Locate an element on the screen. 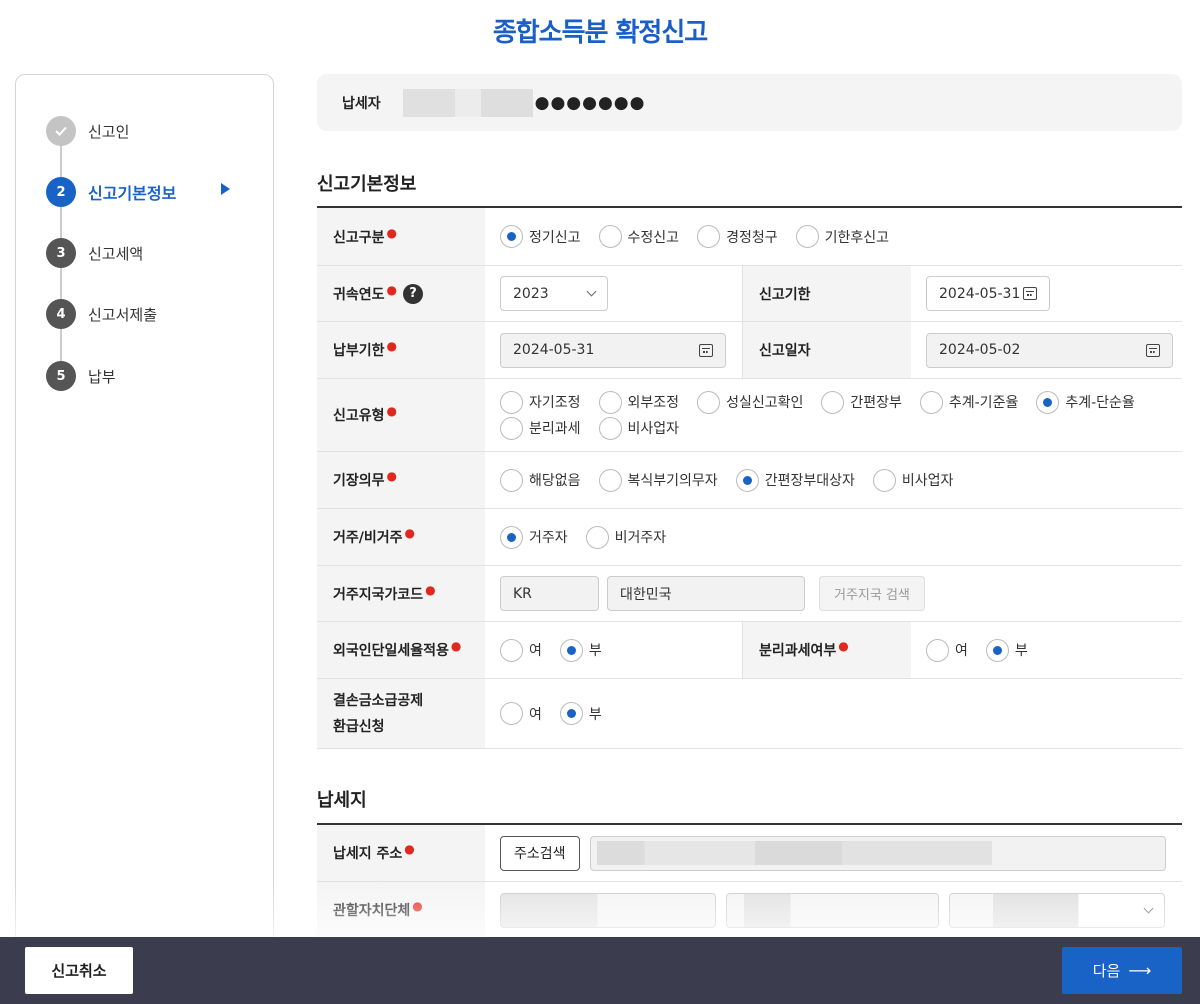 This screenshot has width=1200, height=1004. radio-separate-yes: 여 is located at coordinates (947, 650).